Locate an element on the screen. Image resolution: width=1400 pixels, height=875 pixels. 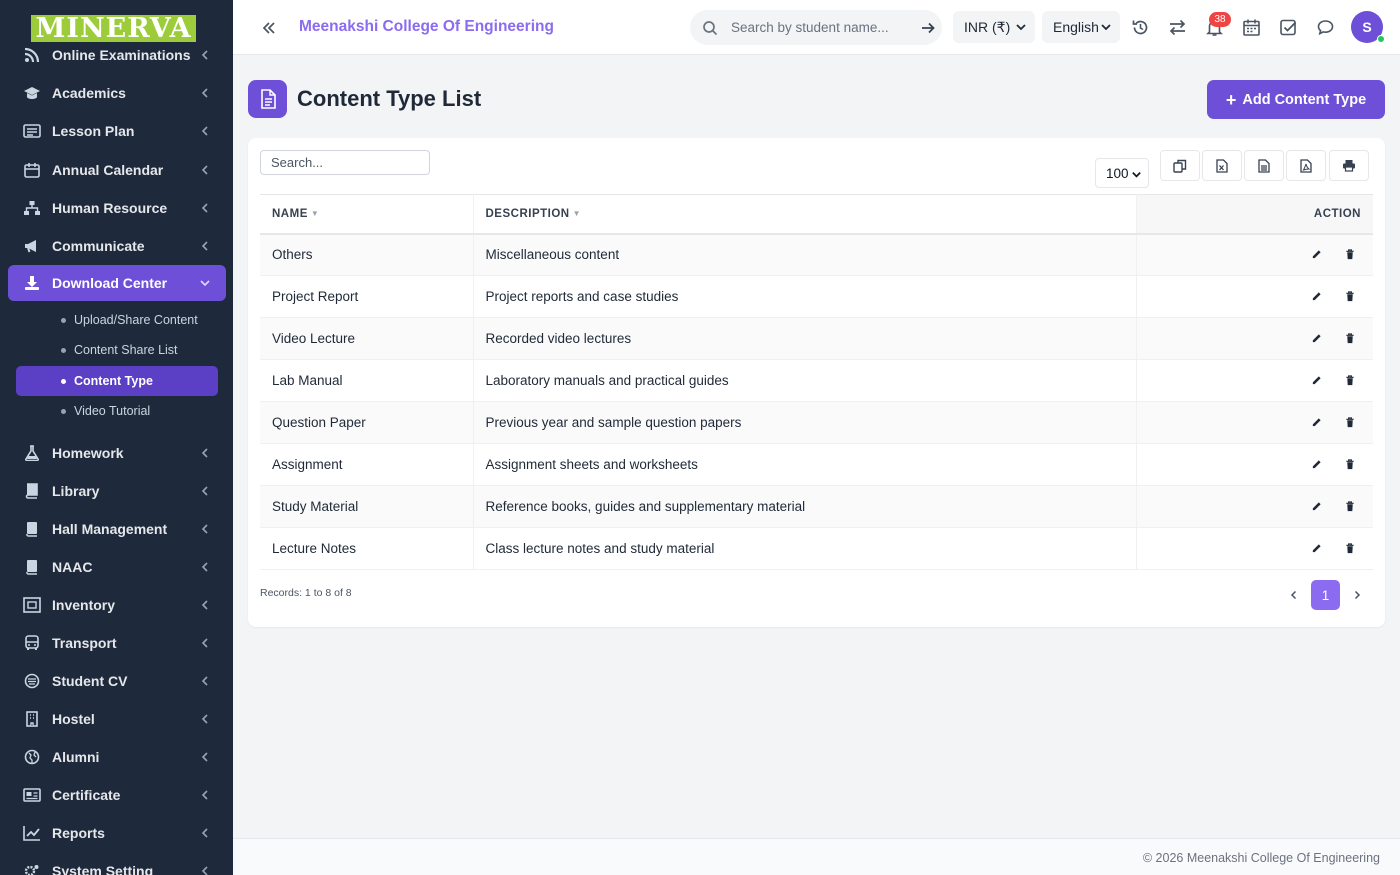
trash-icon is located at coordinates (1350, 296).